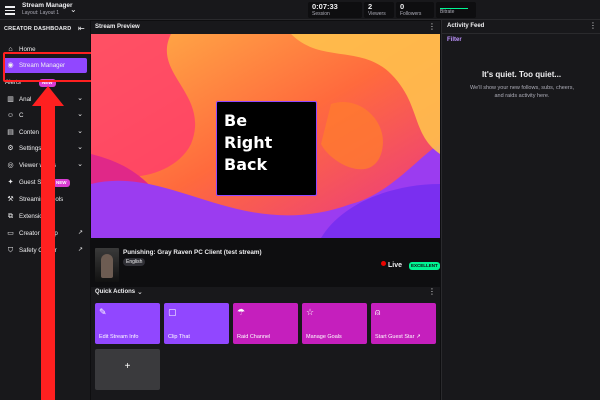 This screenshot has width=600, height=400. Describe the element at coordinates (127, 323) in the screenshot. I see `edit-stream-info-button: ✎ Edit Stream Info` at that location.